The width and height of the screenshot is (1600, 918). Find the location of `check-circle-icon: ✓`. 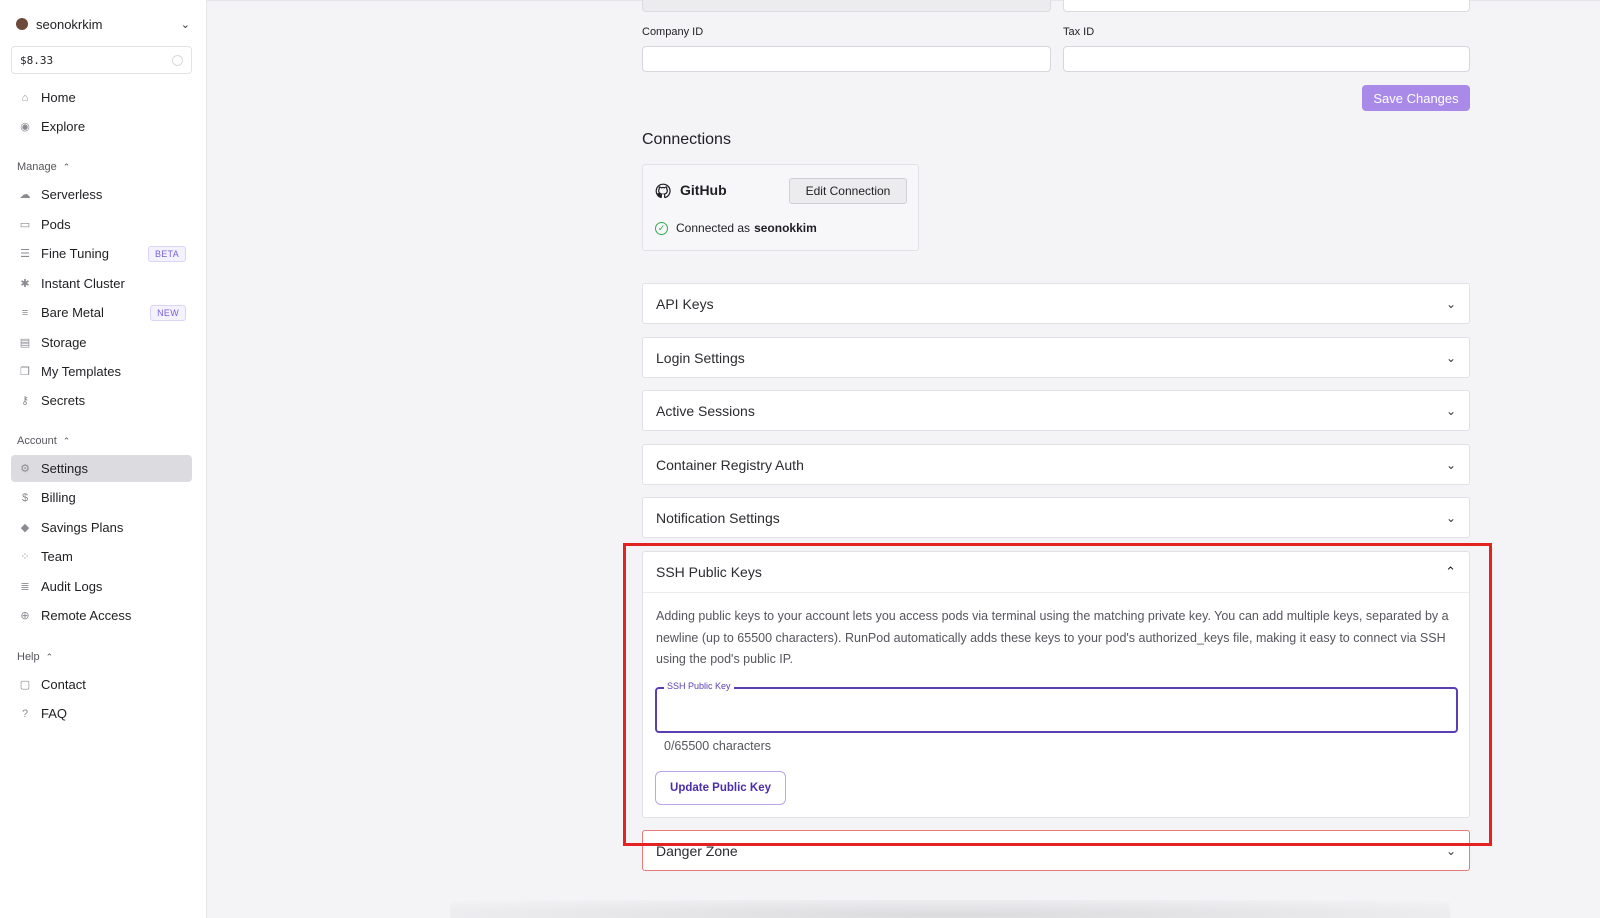

check-circle-icon: ✓ is located at coordinates (661, 228).